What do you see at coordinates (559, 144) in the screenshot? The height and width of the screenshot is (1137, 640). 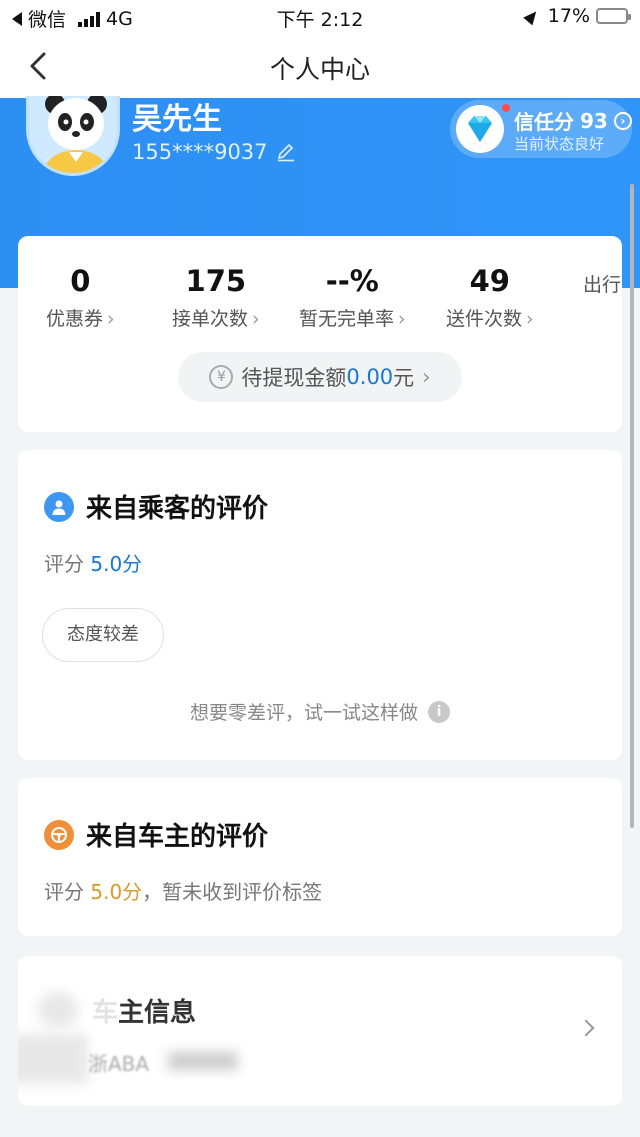 I see `trust-status: 当前状态良好` at bounding box center [559, 144].